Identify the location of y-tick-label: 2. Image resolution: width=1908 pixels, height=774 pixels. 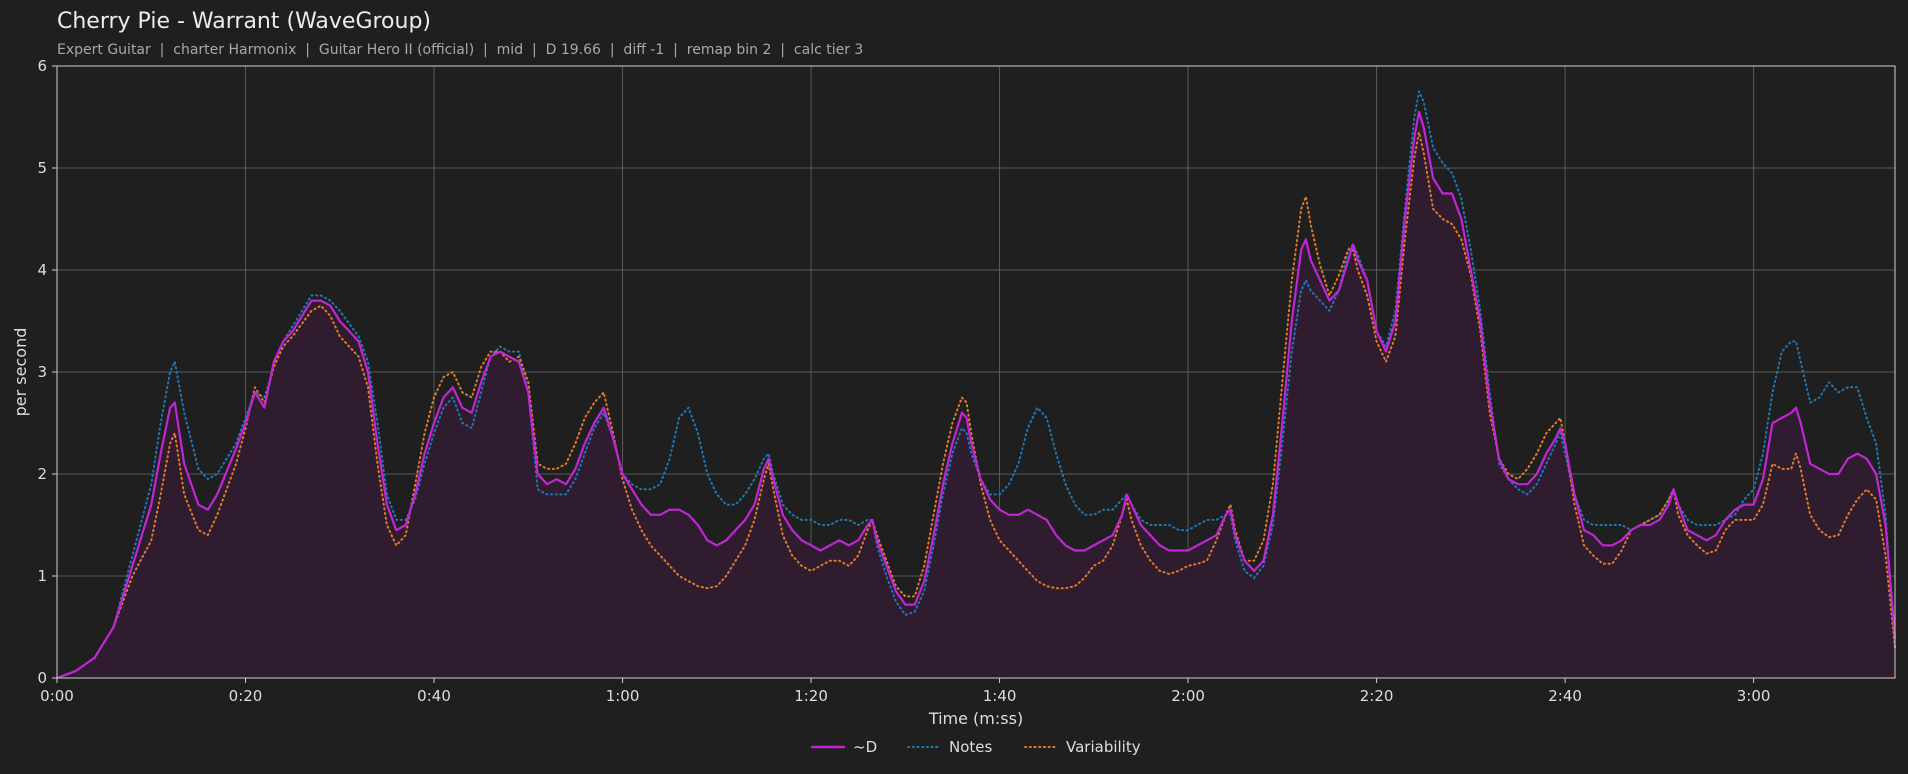
(42, 474).